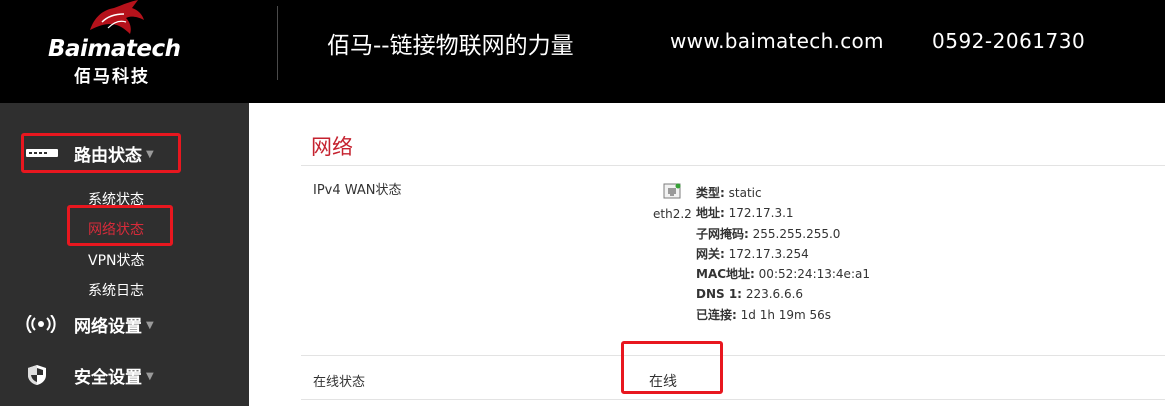  I want to click on sidebar-menu-security-settings: 安全设置 ▼, so click(90, 375).